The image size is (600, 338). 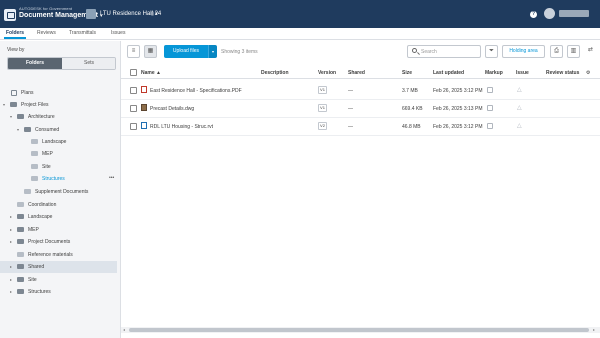 What do you see at coordinates (60, 205) in the screenshot?
I see `tree-item-coordination: Coordination` at bounding box center [60, 205].